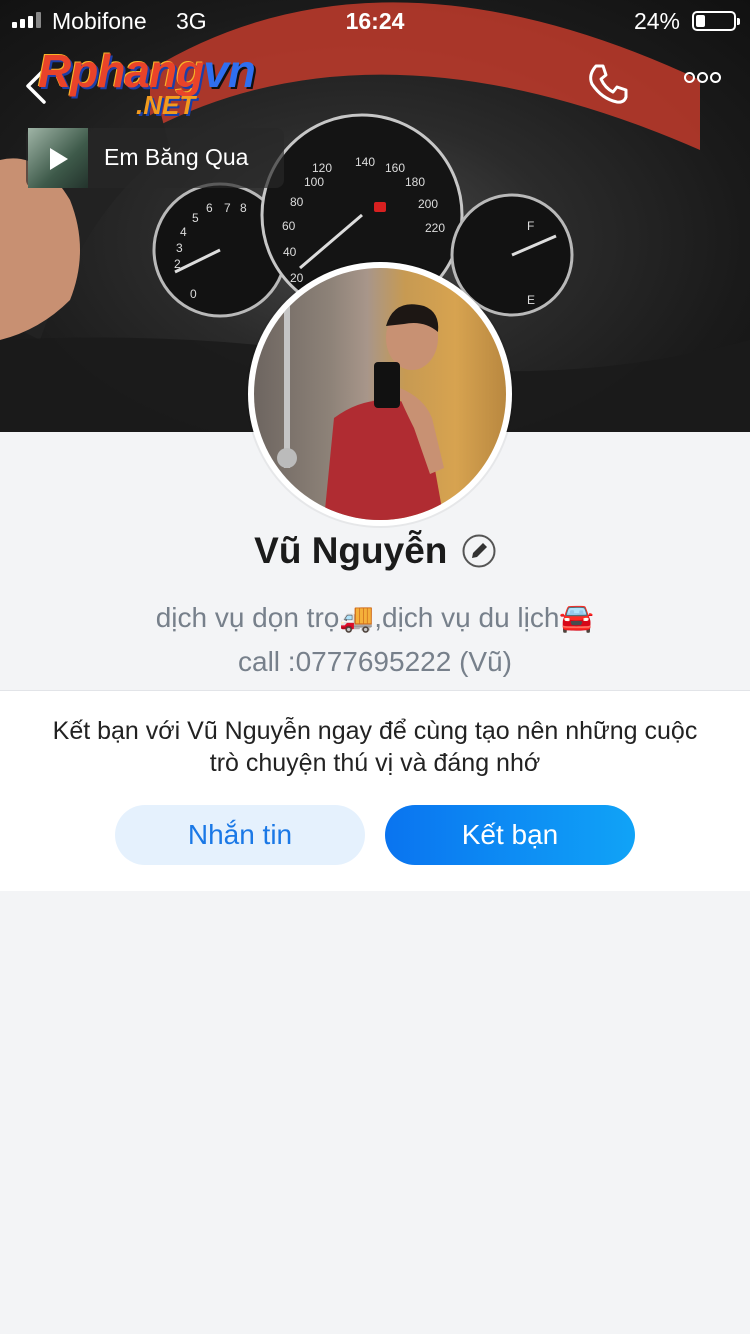  I want to click on svg-text: 2, so click(177, 264).